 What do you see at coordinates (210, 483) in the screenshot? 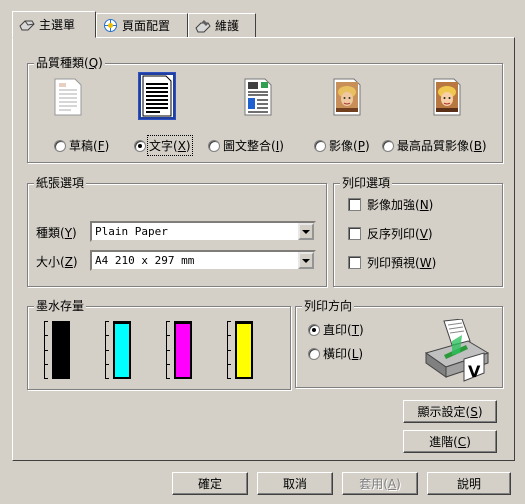
I see `ok-button: 確定` at bounding box center [210, 483].